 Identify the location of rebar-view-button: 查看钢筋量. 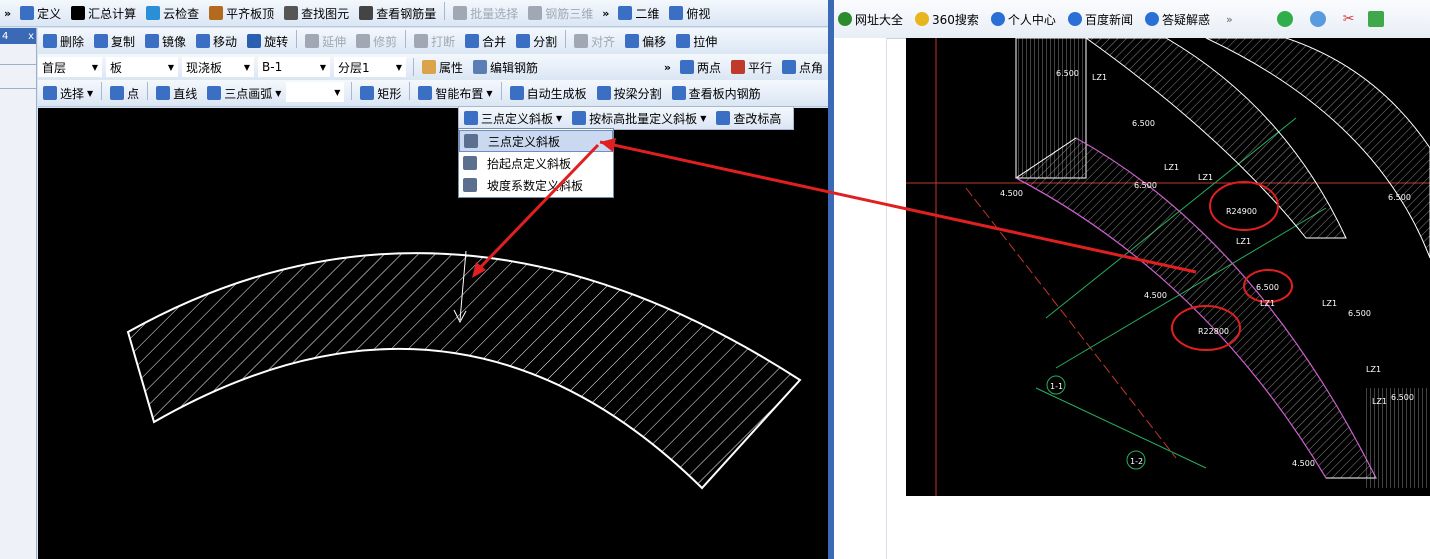
(397, 13).